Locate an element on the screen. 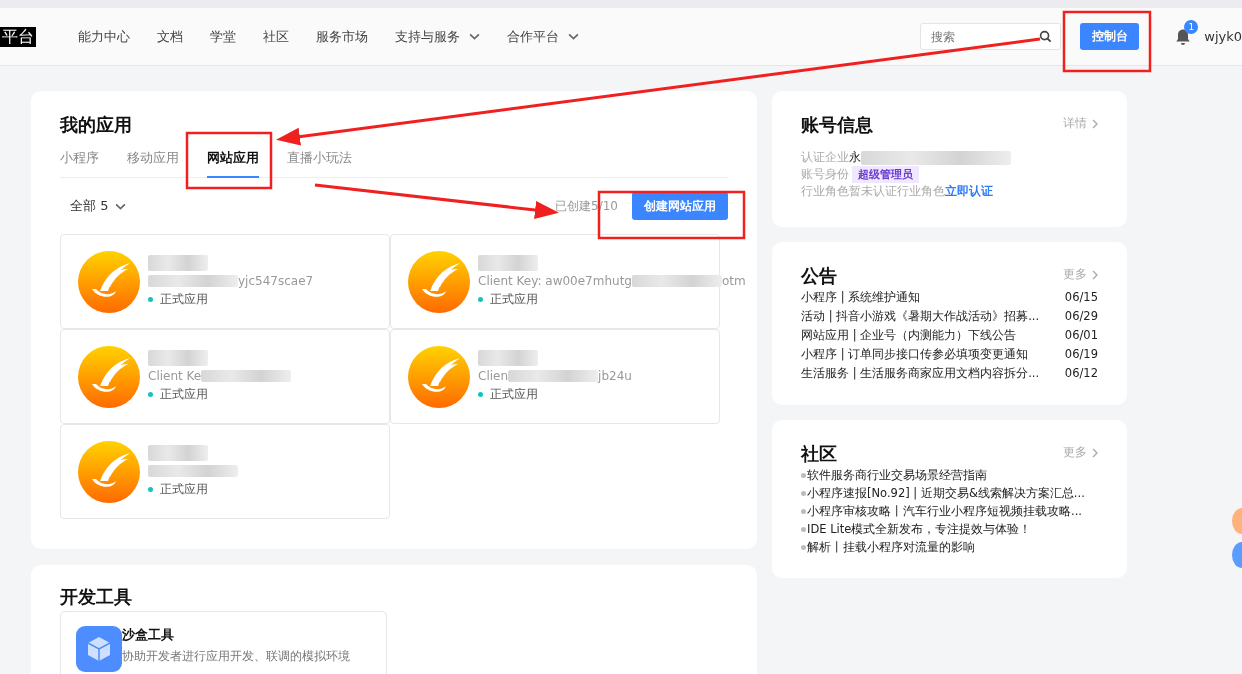 The width and height of the screenshot is (1242, 674). community-link: IDE Lite模式全新发布，专注提效与体验！ is located at coordinates (919, 529).